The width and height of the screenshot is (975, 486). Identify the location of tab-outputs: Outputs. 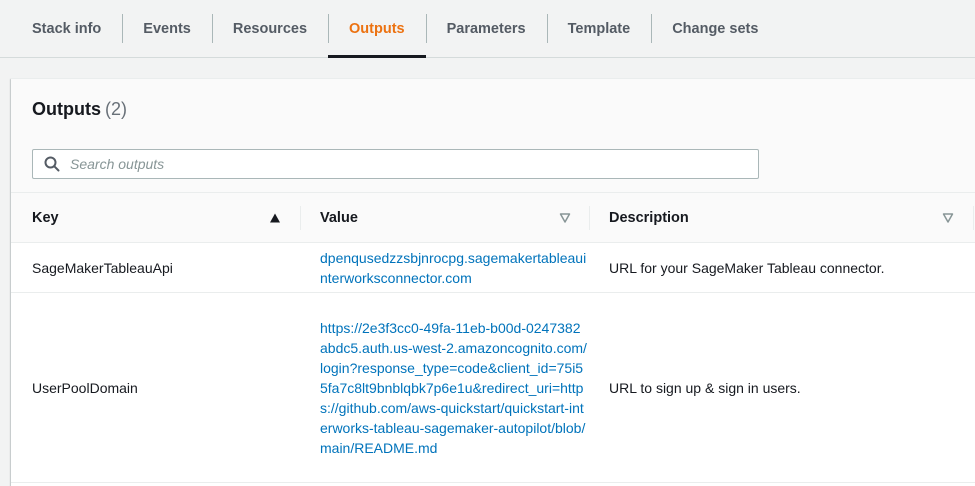
(377, 29).